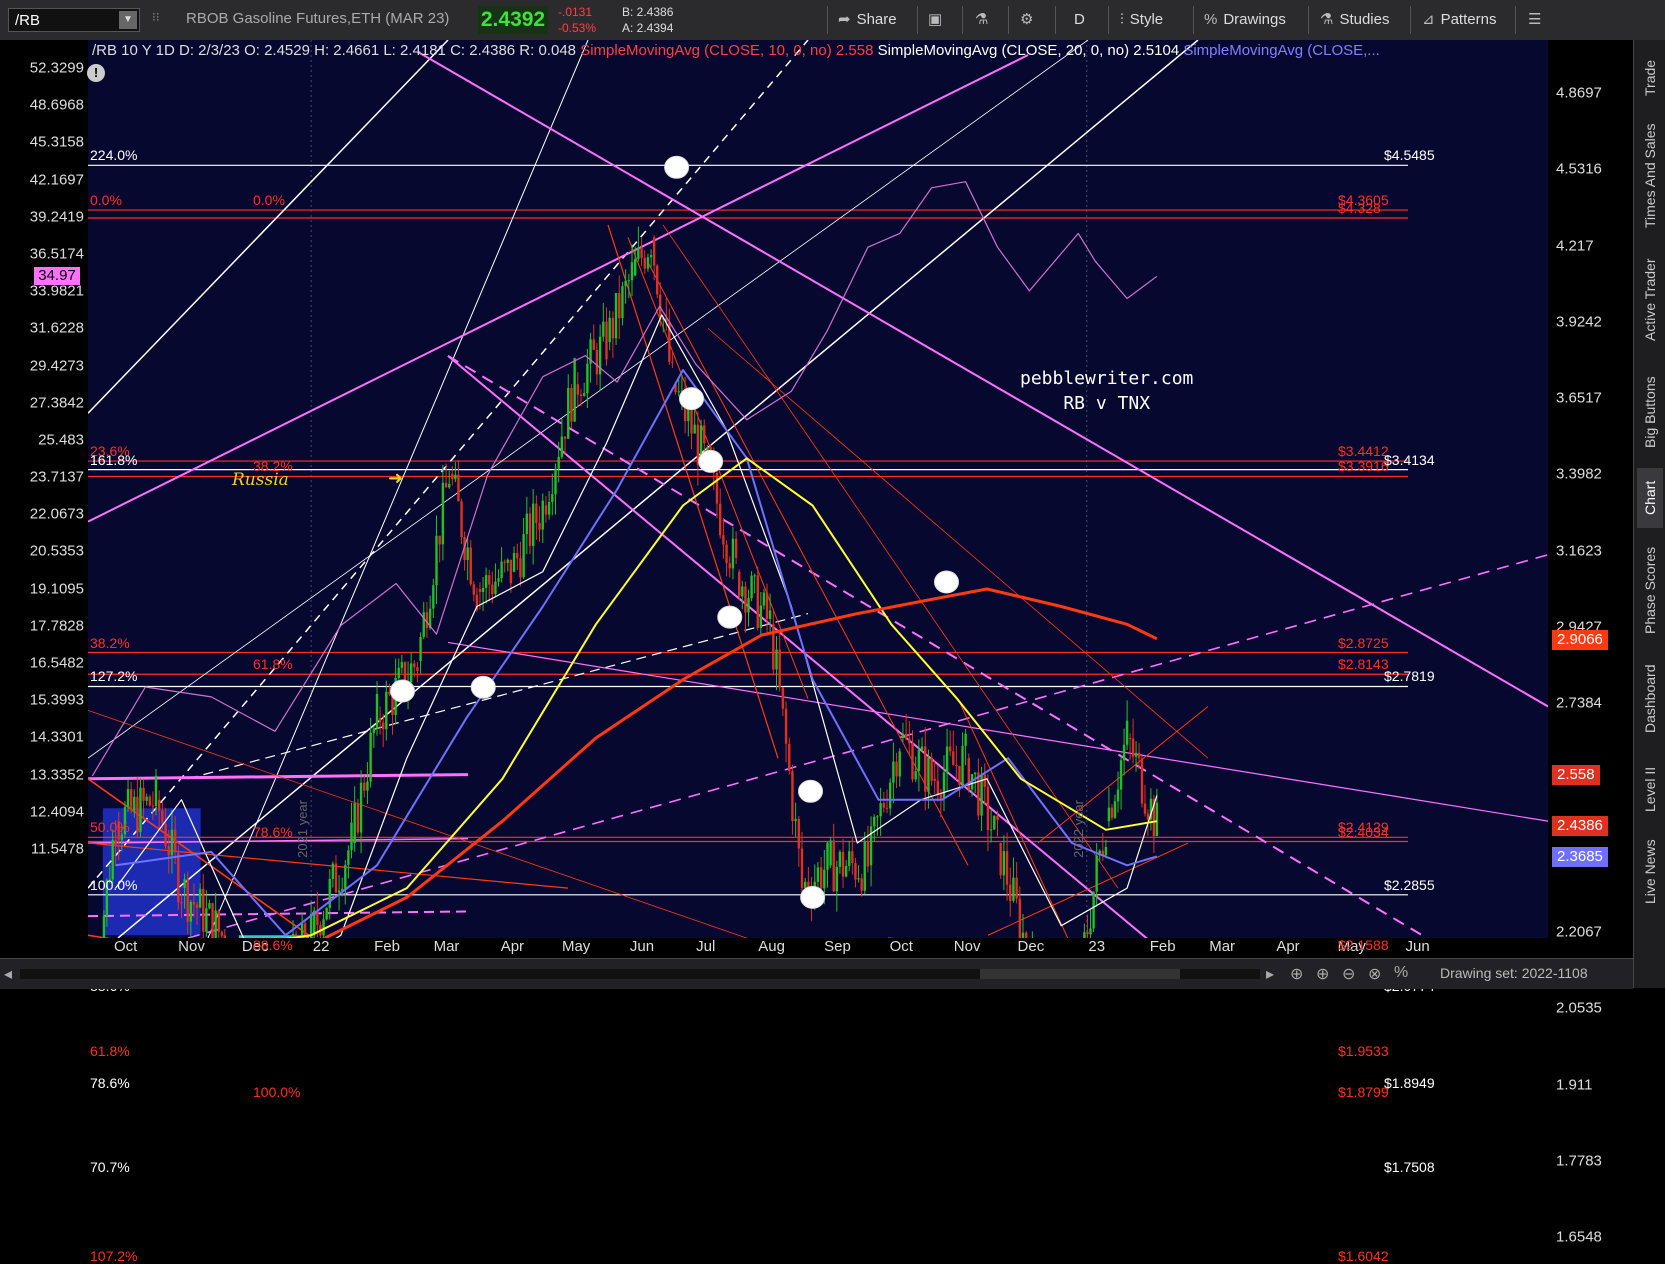 The image size is (1665, 1264). I want to click on horizontal-scrollbar, so click(640, 974).